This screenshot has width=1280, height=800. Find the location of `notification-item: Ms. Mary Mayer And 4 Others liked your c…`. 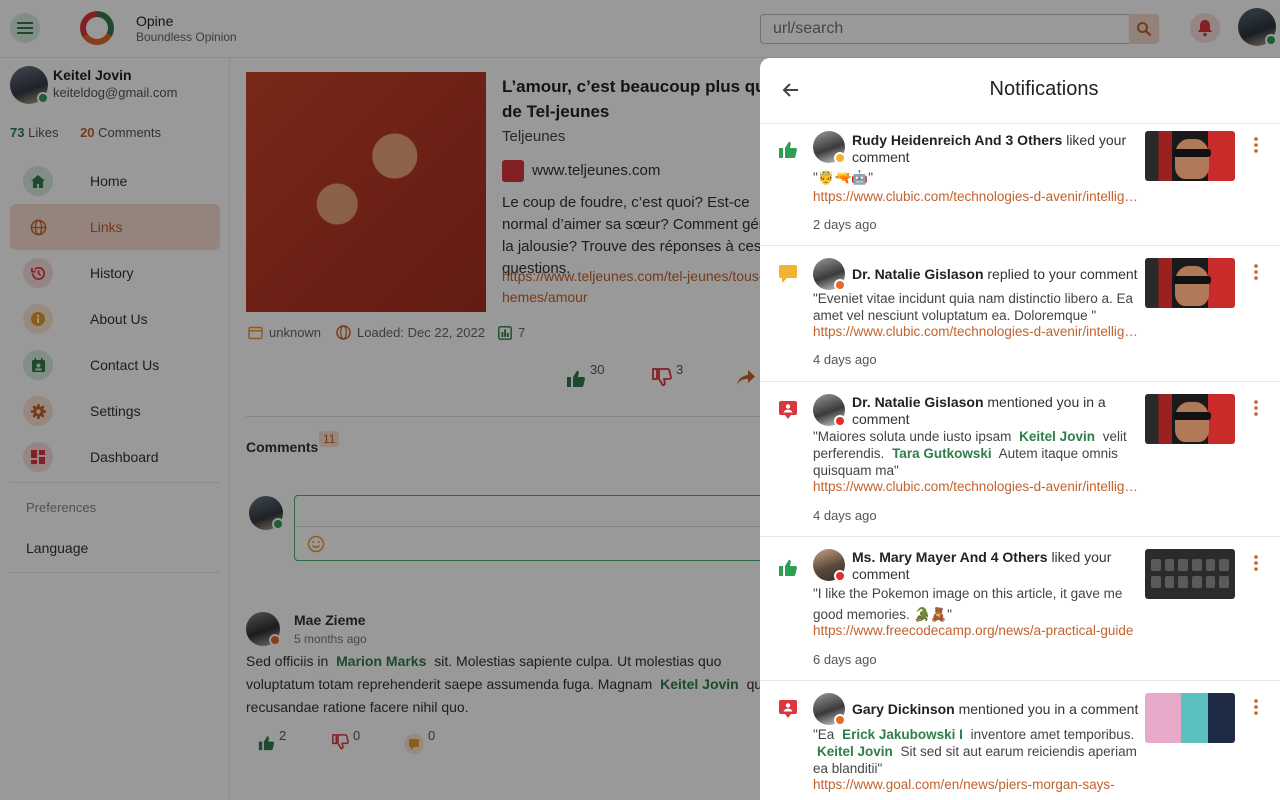

notification-item: Ms. Mary Mayer And 4 Others liked your c… is located at coordinates (1020, 609).